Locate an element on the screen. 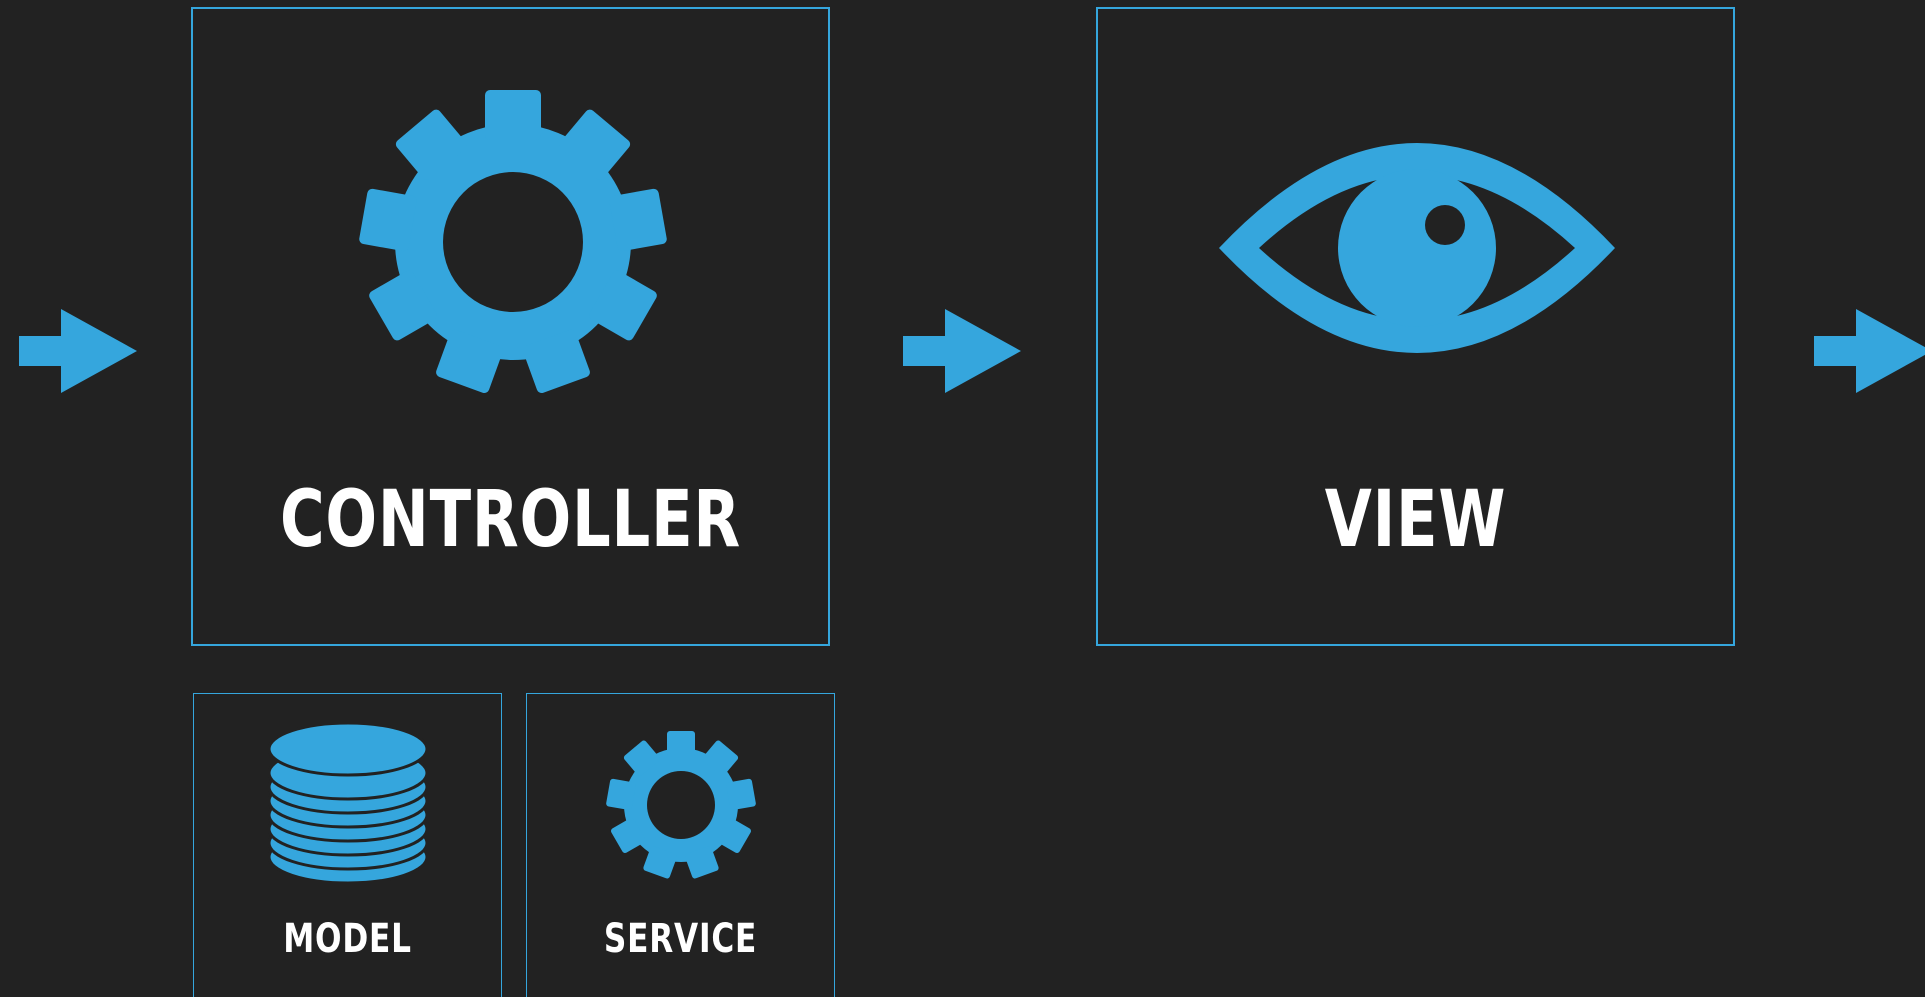  view-label: VIEW is located at coordinates (1415, 520).